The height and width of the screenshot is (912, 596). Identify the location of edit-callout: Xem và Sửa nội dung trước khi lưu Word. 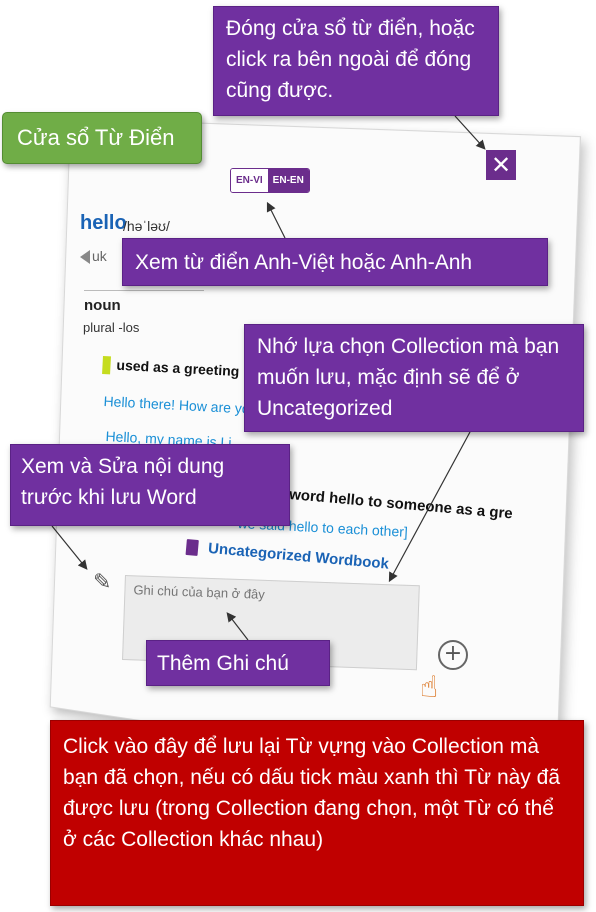
(150, 485).